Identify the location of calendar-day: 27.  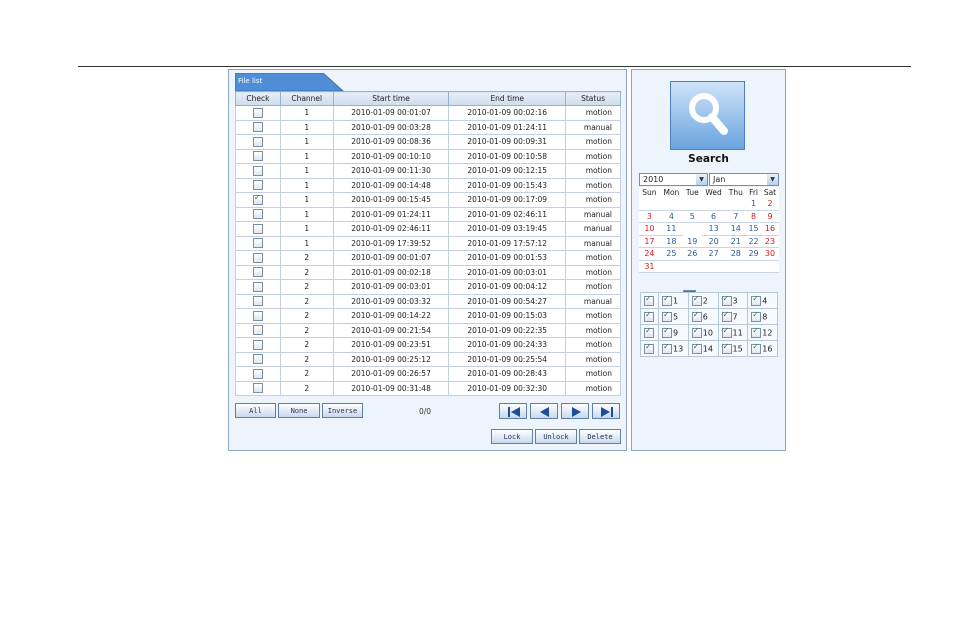
(713, 254).